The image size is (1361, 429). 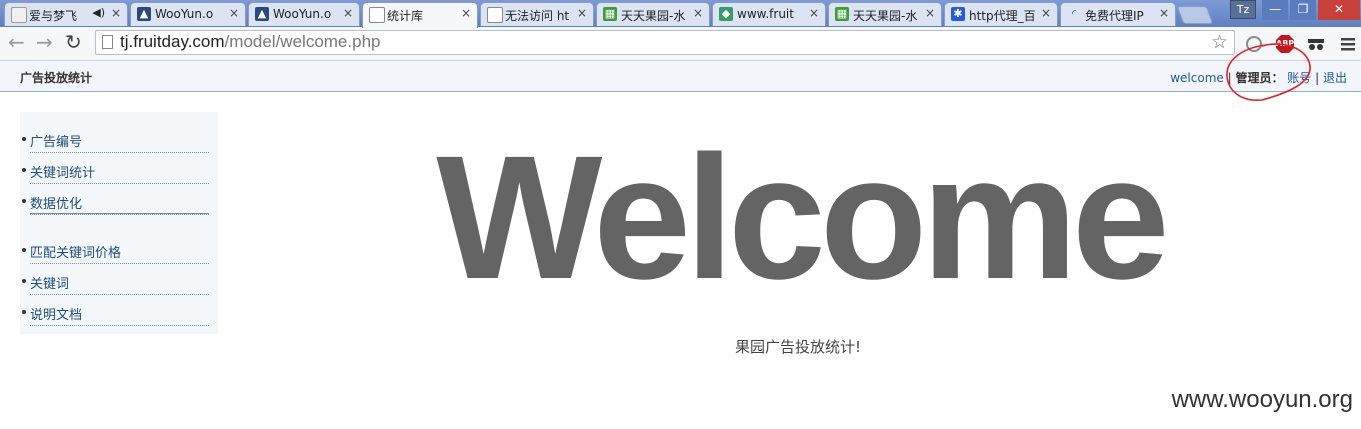 What do you see at coordinates (115, 201) in the screenshot?
I see `sidebar-item: 数据优化` at bounding box center [115, 201].